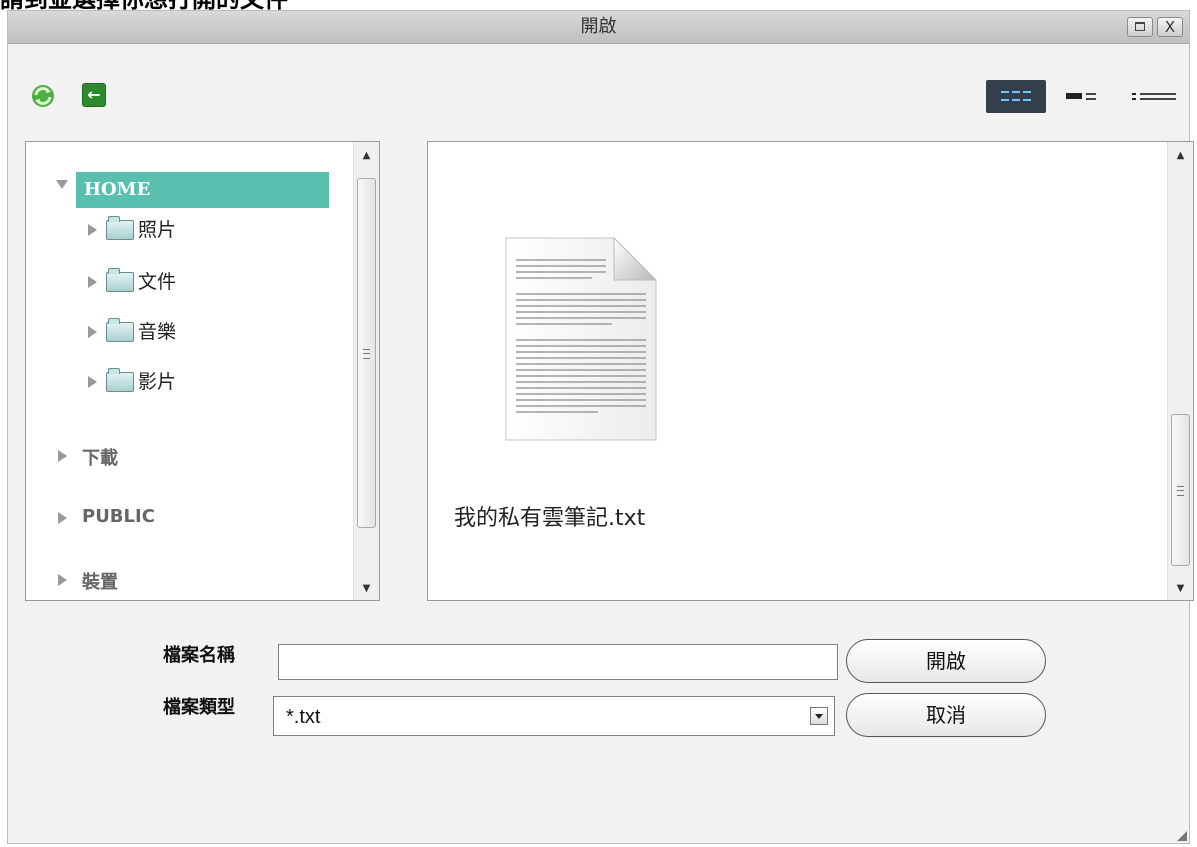 This screenshot has width=1197, height=847. Describe the element at coordinates (157, 330) in the screenshot. I see `tree-item-music: 音樂` at that location.